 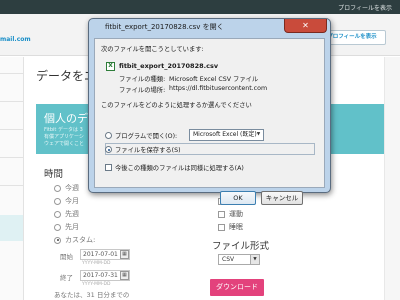 I want to click on account-email: mail.com, so click(x=15, y=39).